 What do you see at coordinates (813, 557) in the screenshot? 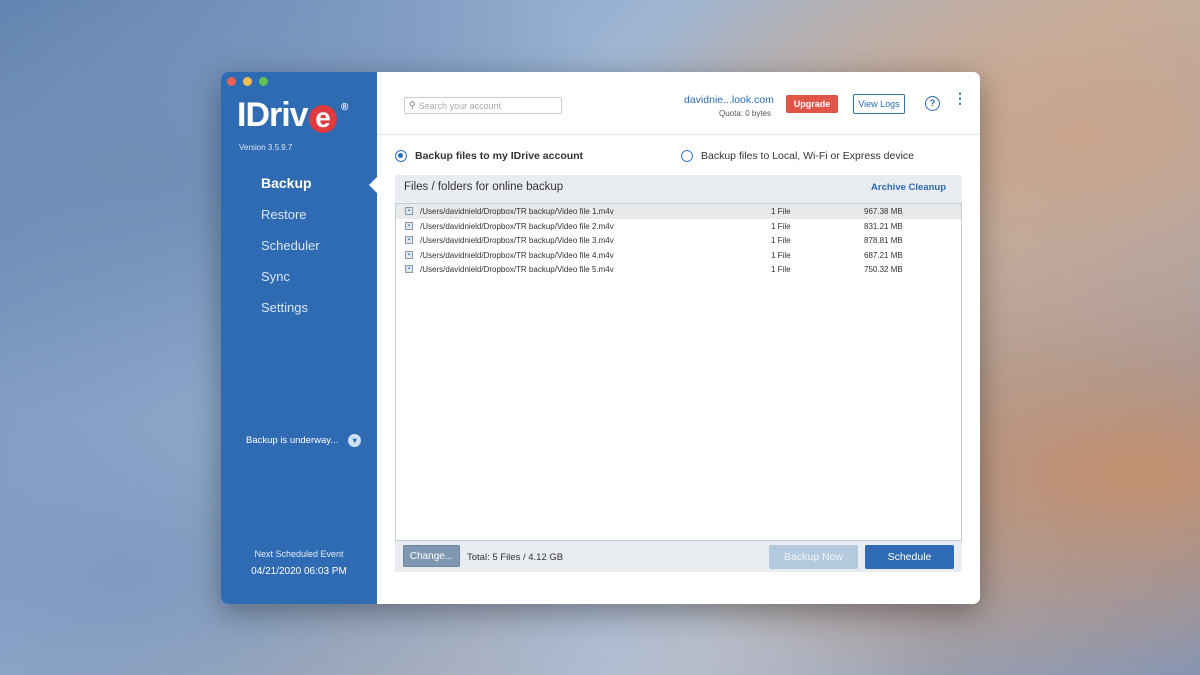
I see `backup-now-button: Backup Now` at bounding box center [813, 557].